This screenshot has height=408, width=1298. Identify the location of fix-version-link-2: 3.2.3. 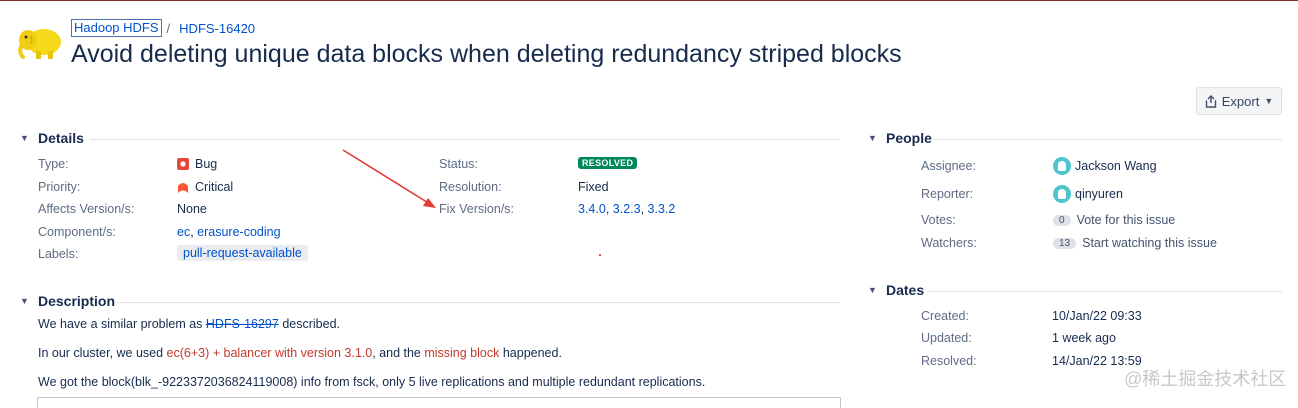
(627, 209).